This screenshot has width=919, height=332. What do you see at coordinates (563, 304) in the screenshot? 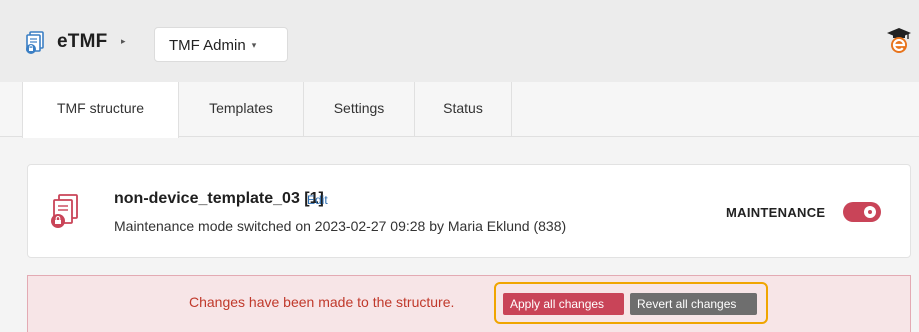
I see `apply-all-changes-button: Apply all changes` at bounding box center [563, 304].